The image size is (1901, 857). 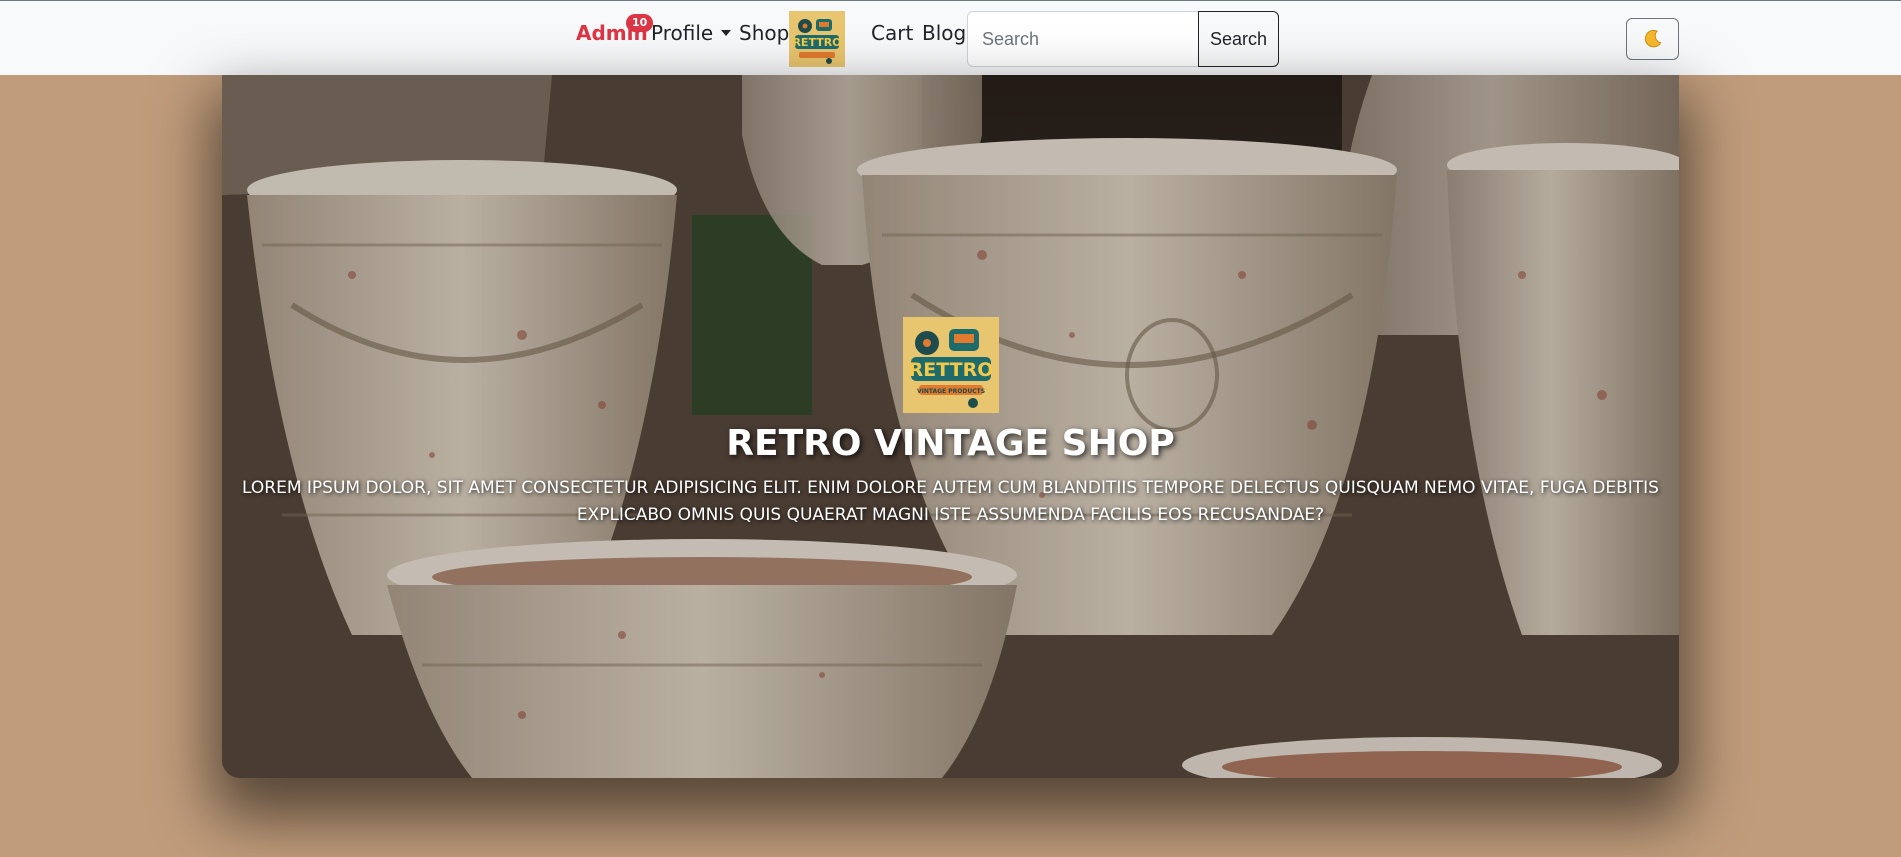 What do you see at coordinates (951, 370) in the screenshot?
I see `hero-logo-wordmark: RETTRO` at bounding box center [951, 370].